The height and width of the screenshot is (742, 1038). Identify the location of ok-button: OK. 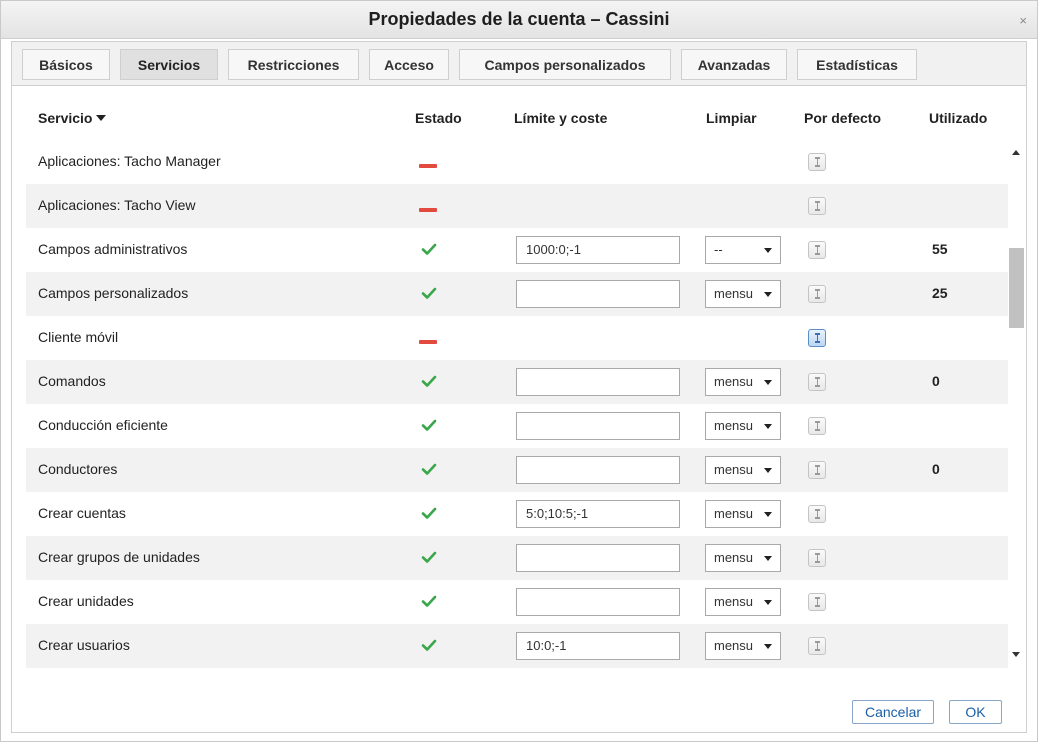
(975, 712).